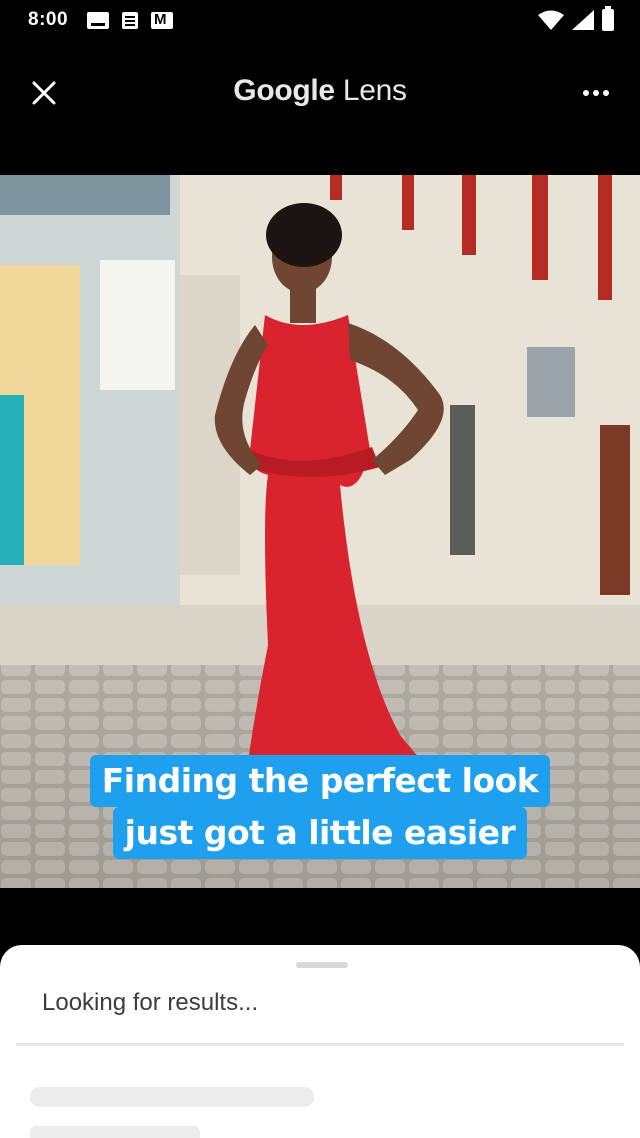 The image size is (640, 1138). I want to click on close-icon, so click(44, 93).